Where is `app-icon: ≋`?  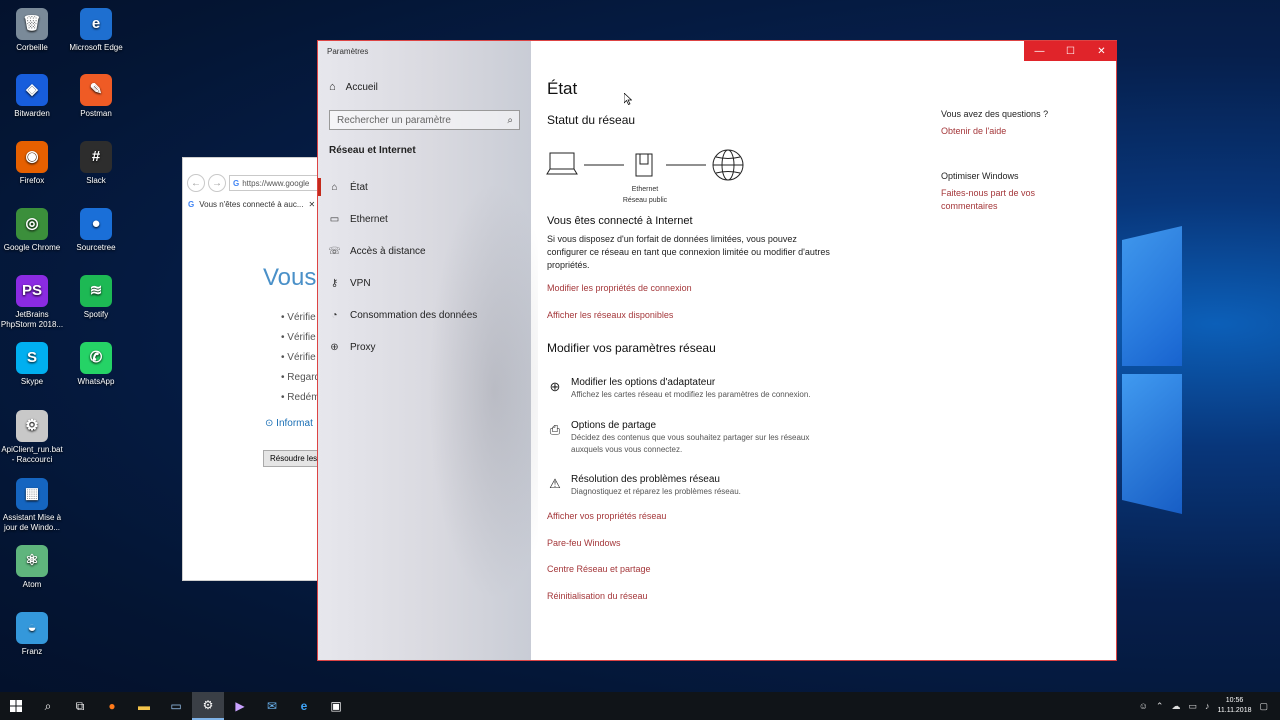 app-icon: ≋ is located at coordinates (96, 291).